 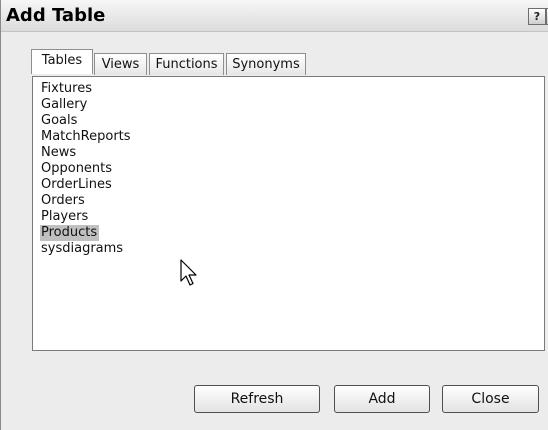 I want to click on list-item-sysdiagrams: sysdiagrams, so click(x=82, y=249).